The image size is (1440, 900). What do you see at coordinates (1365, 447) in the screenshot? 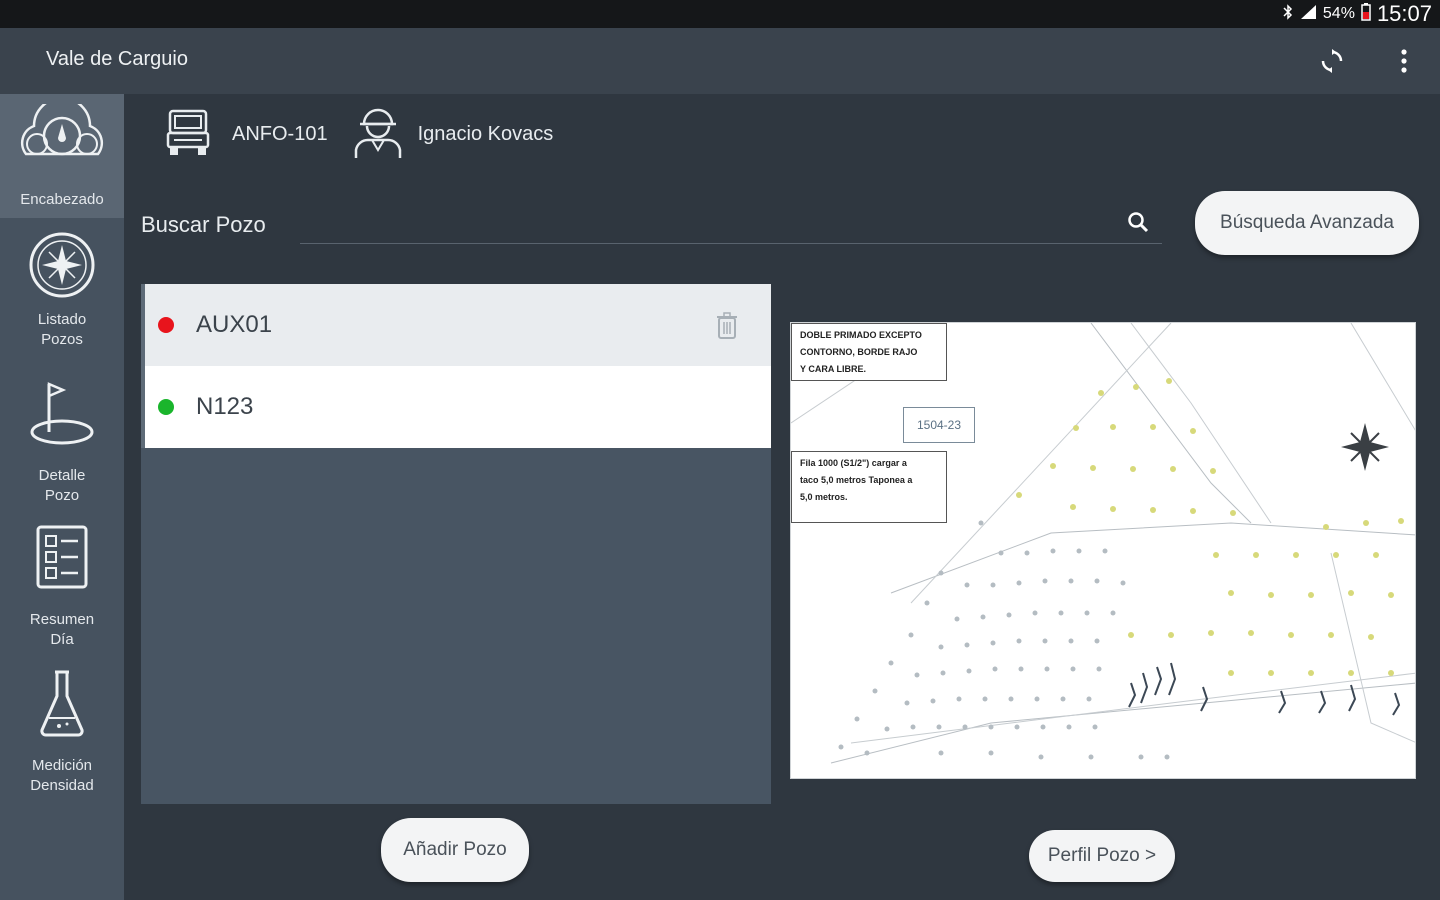
I see `north-arrow-icon` at bounding box center [1365, 447].